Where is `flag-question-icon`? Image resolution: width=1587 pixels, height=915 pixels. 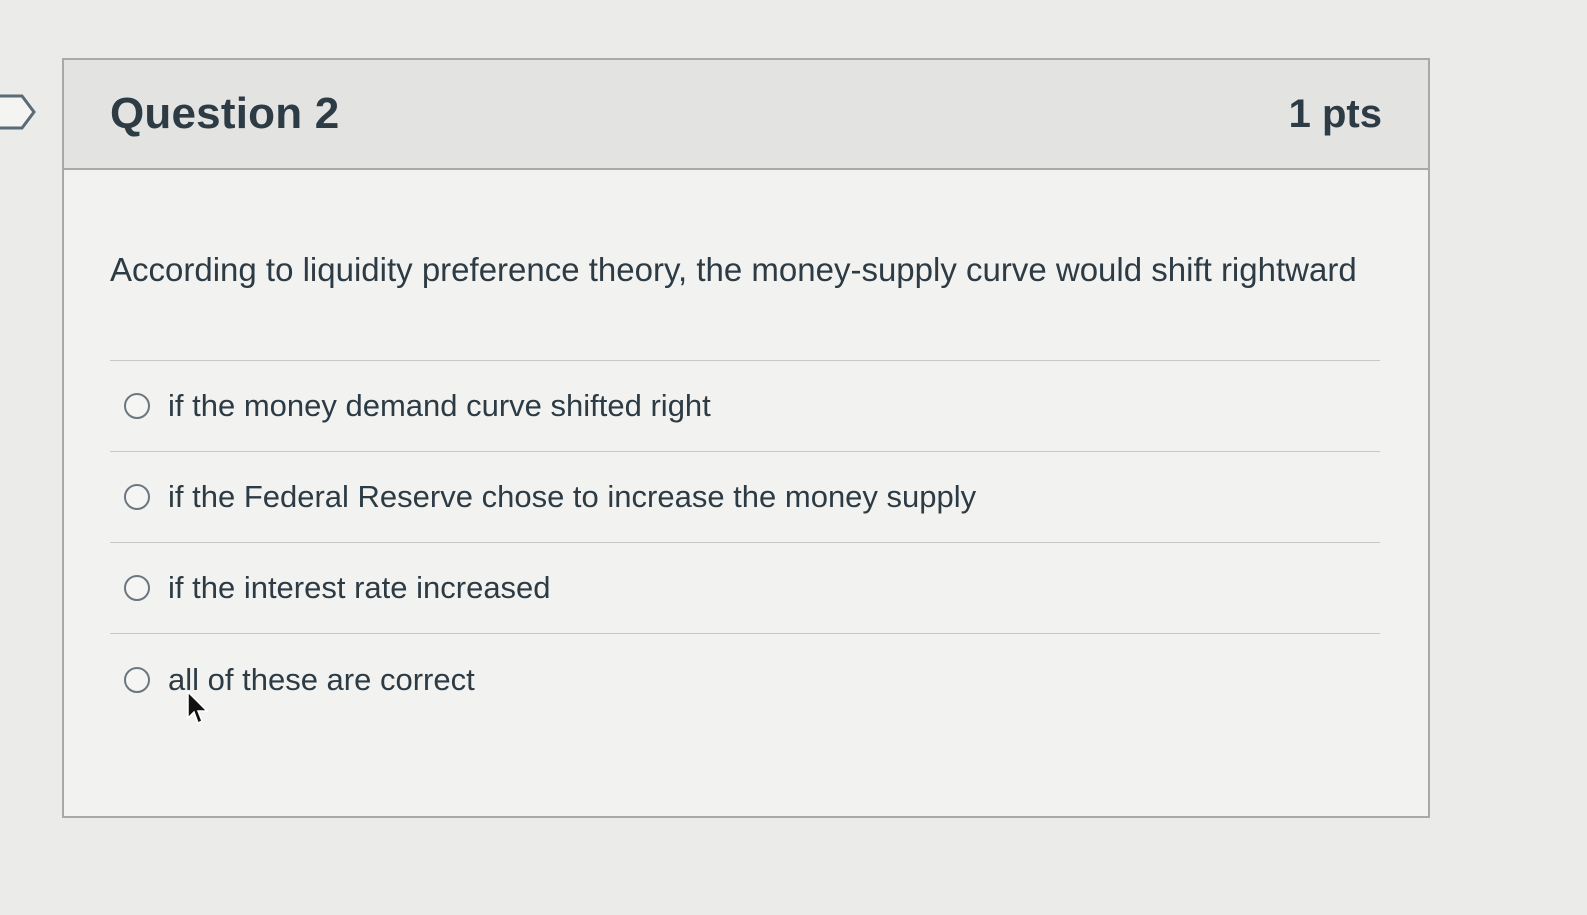 flag-question-icon is located at coordinates (19, 112).